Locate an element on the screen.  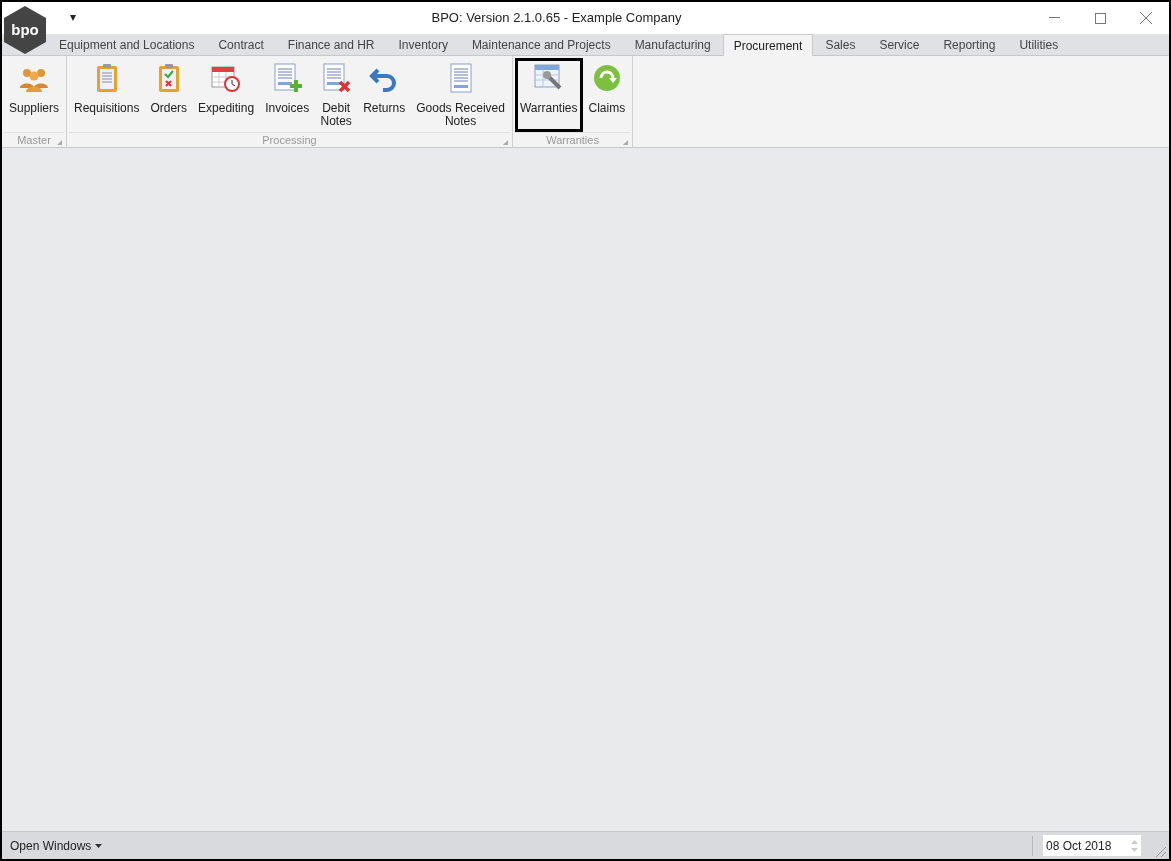
app-logo: bpo is located at coordinates (25, 30).